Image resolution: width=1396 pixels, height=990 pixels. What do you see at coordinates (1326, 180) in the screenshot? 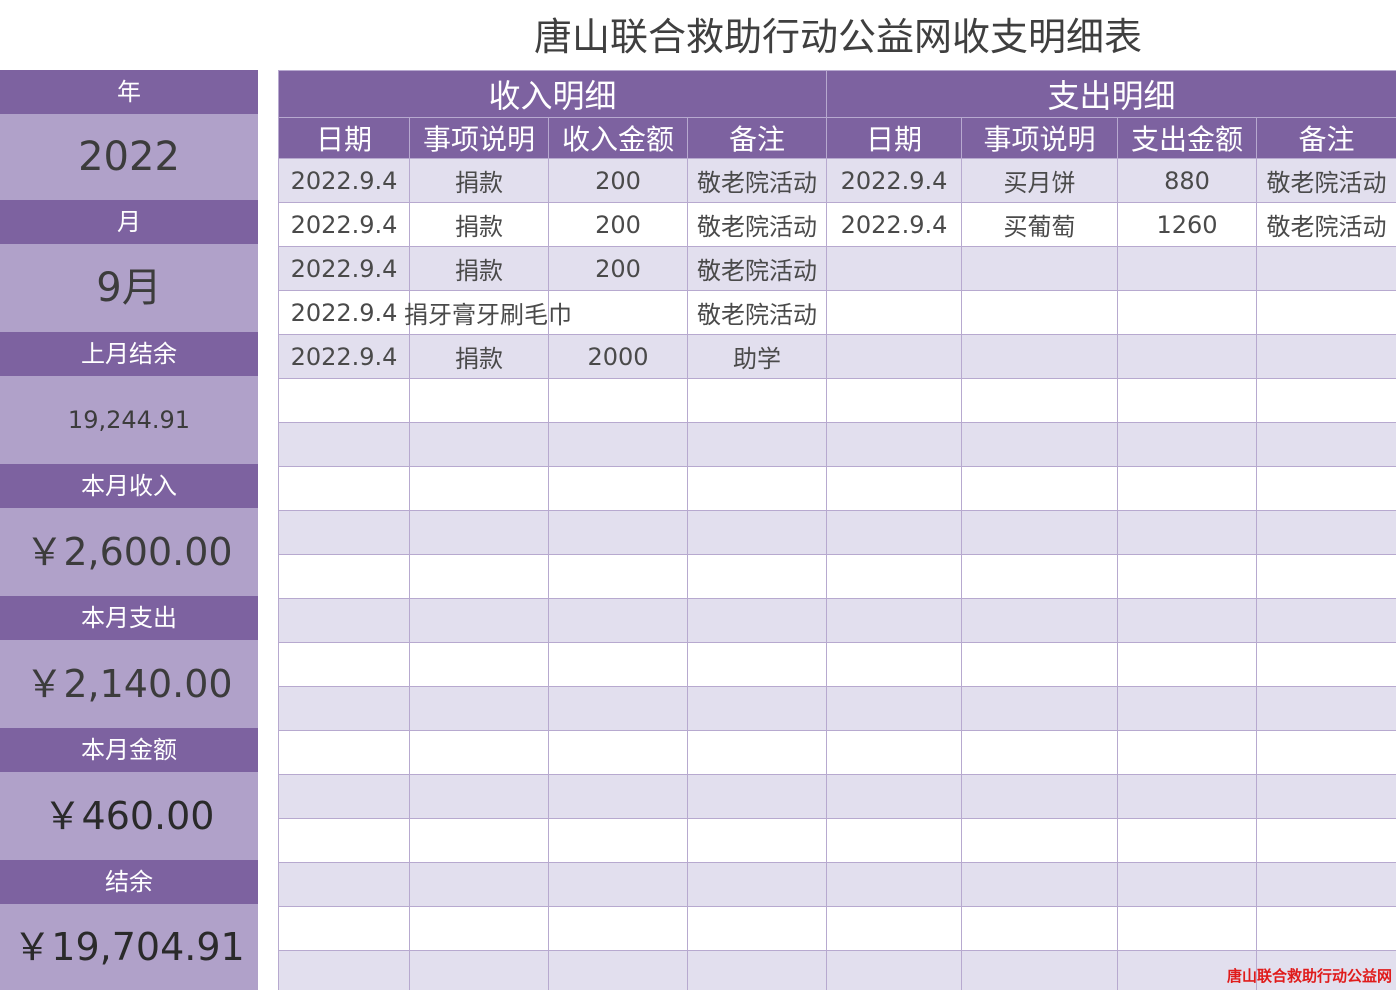
I see `expense-note-cell: 敬老院活动` at bounding box center [1326, 180].